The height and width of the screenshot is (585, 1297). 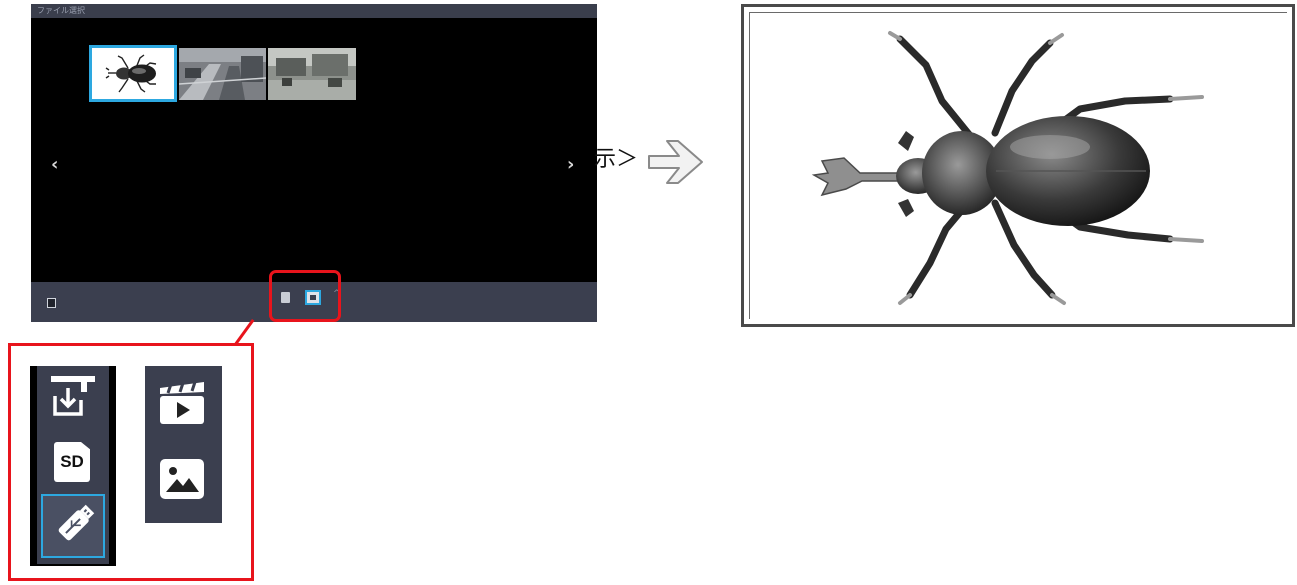 I want to click on usb-icon, so click(x=76, y=522).